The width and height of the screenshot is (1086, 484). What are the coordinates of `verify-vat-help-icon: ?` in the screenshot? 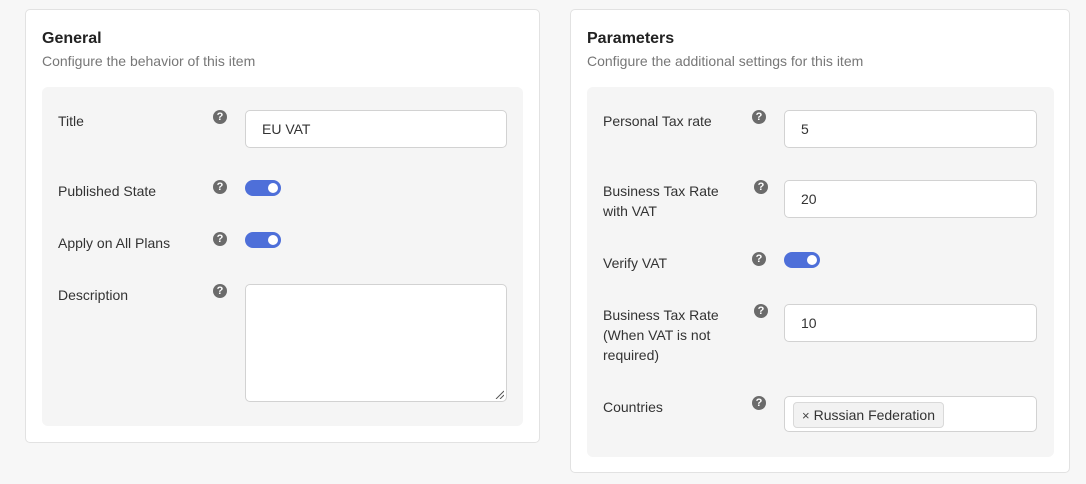 It's located at (759, 259).